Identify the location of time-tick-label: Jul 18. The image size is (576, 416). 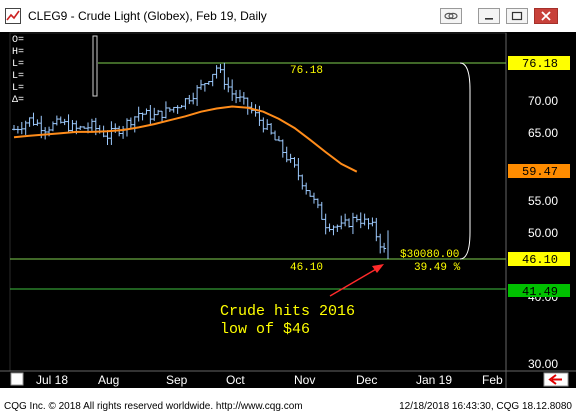
(52, 380).